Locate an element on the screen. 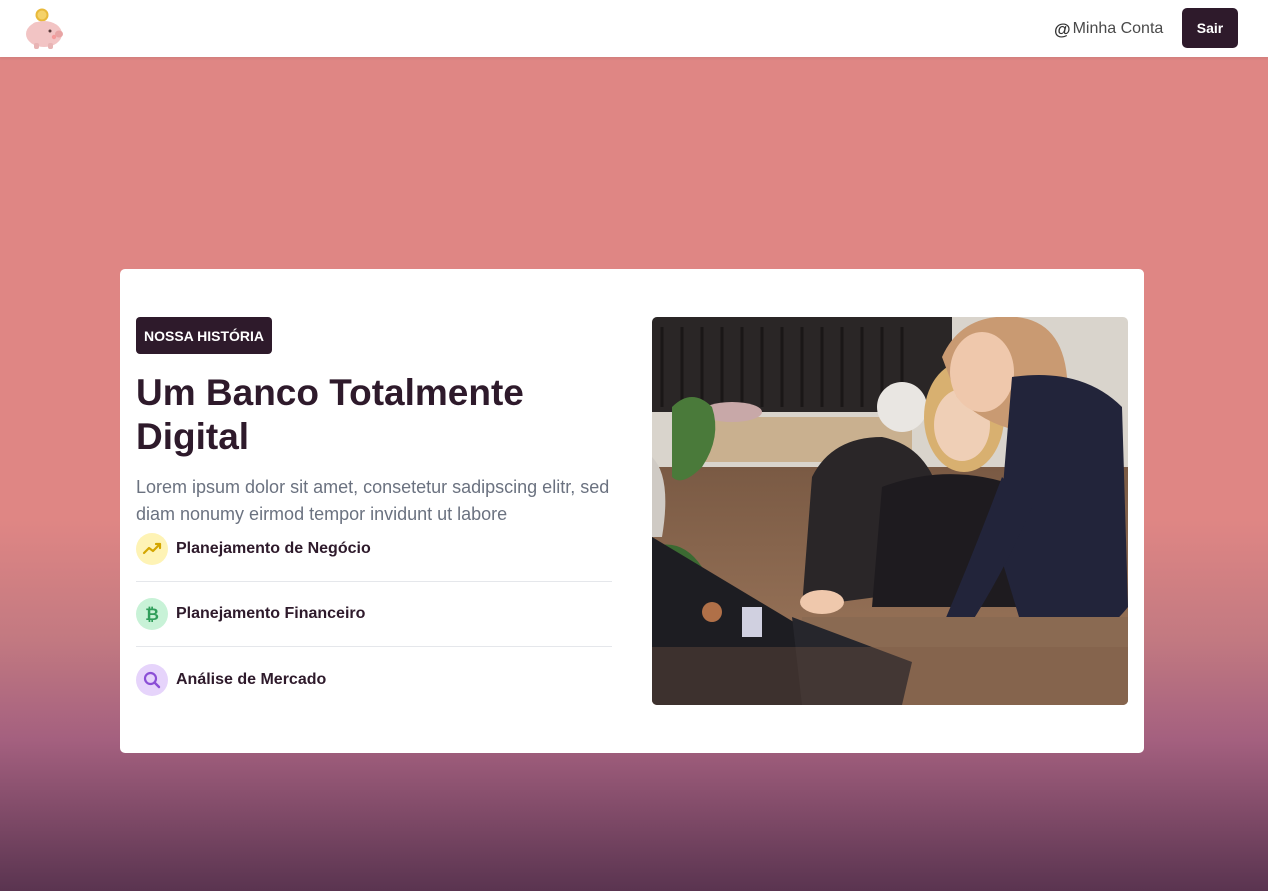 Image resolution: width=1268 pixels, height=891 pixels. page-title: Um Banco Totalmente Digital is located at coordinates (330, 414).